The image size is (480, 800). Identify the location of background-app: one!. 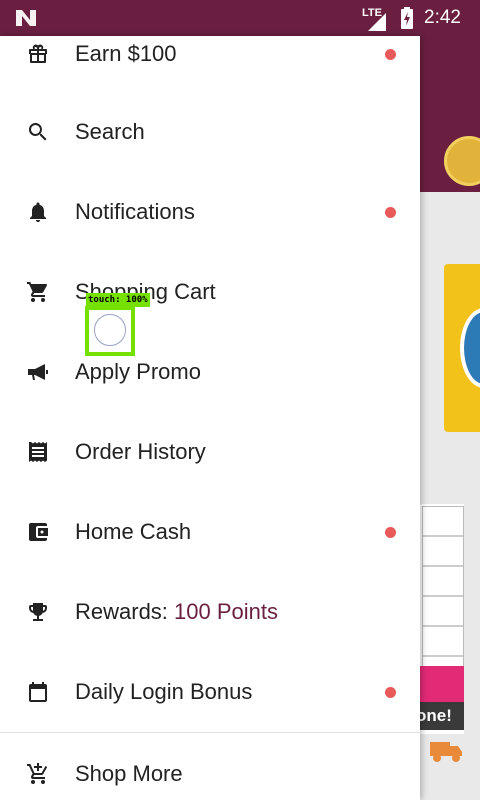
(450, 418).